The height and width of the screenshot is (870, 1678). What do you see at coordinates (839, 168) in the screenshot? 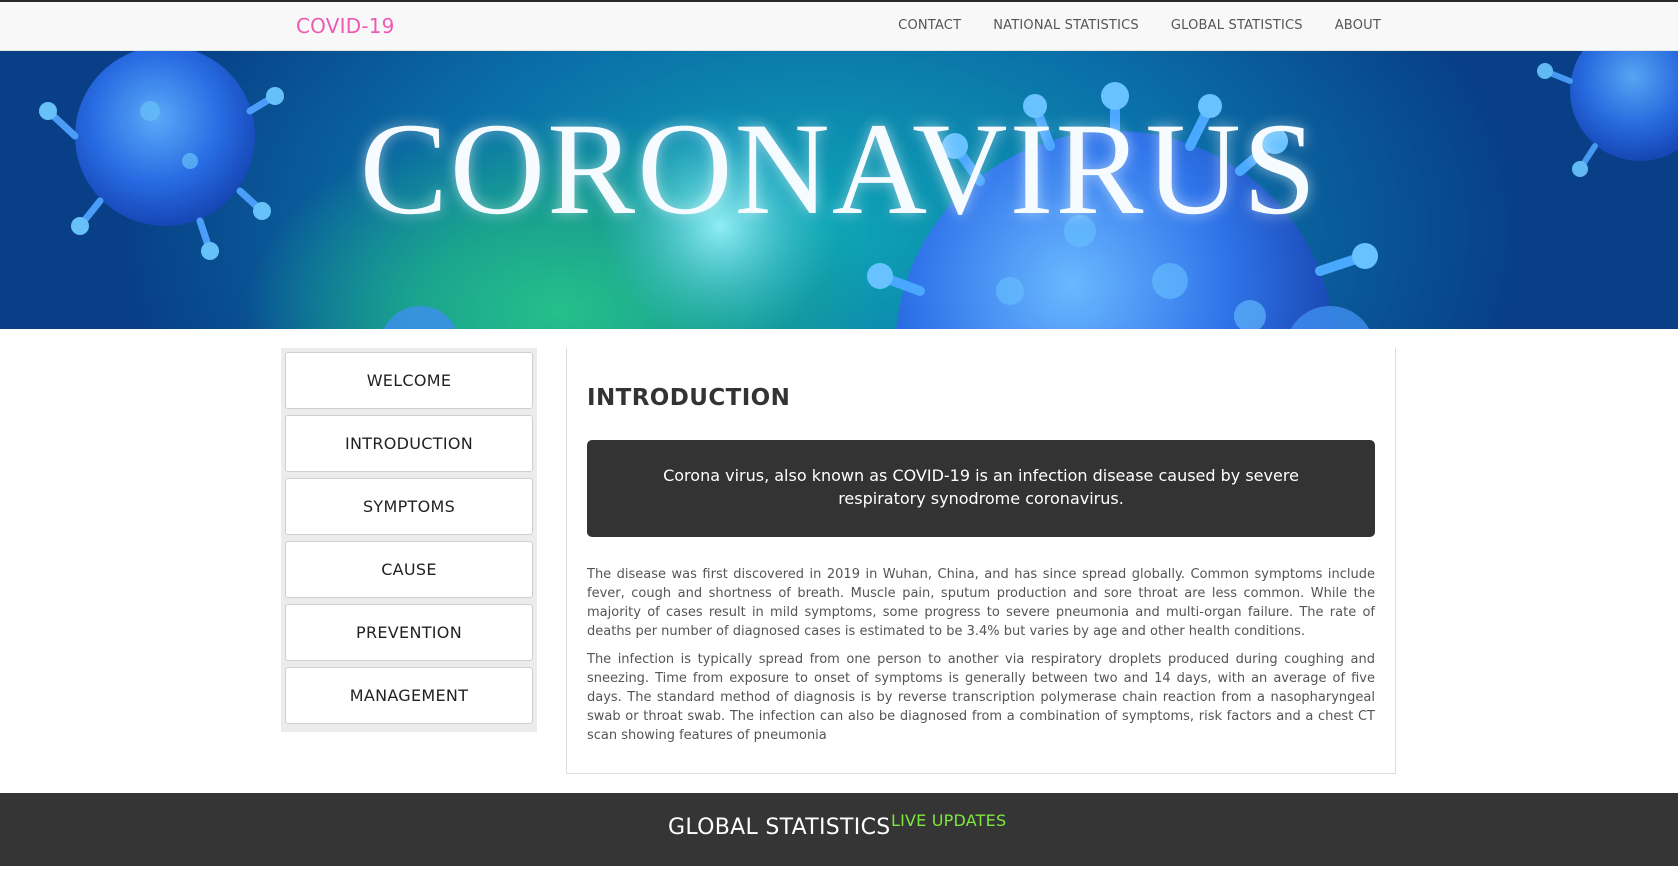
I see `hero-title: CORONAVIRUS` at bounding box center [839, 168].